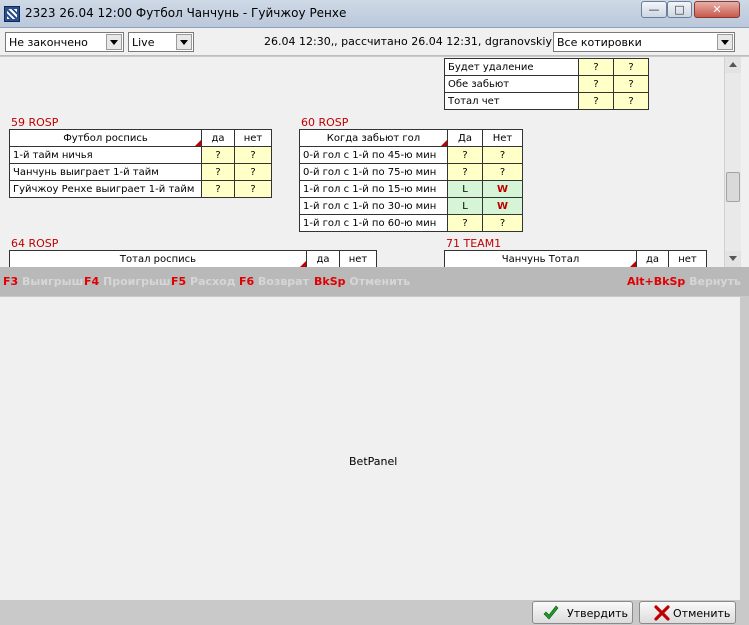 This screenshot has width=749, height=625. Describe the element at coordinates (733, 65) in the screenshot. I see `scroll-up-icon` at that location.